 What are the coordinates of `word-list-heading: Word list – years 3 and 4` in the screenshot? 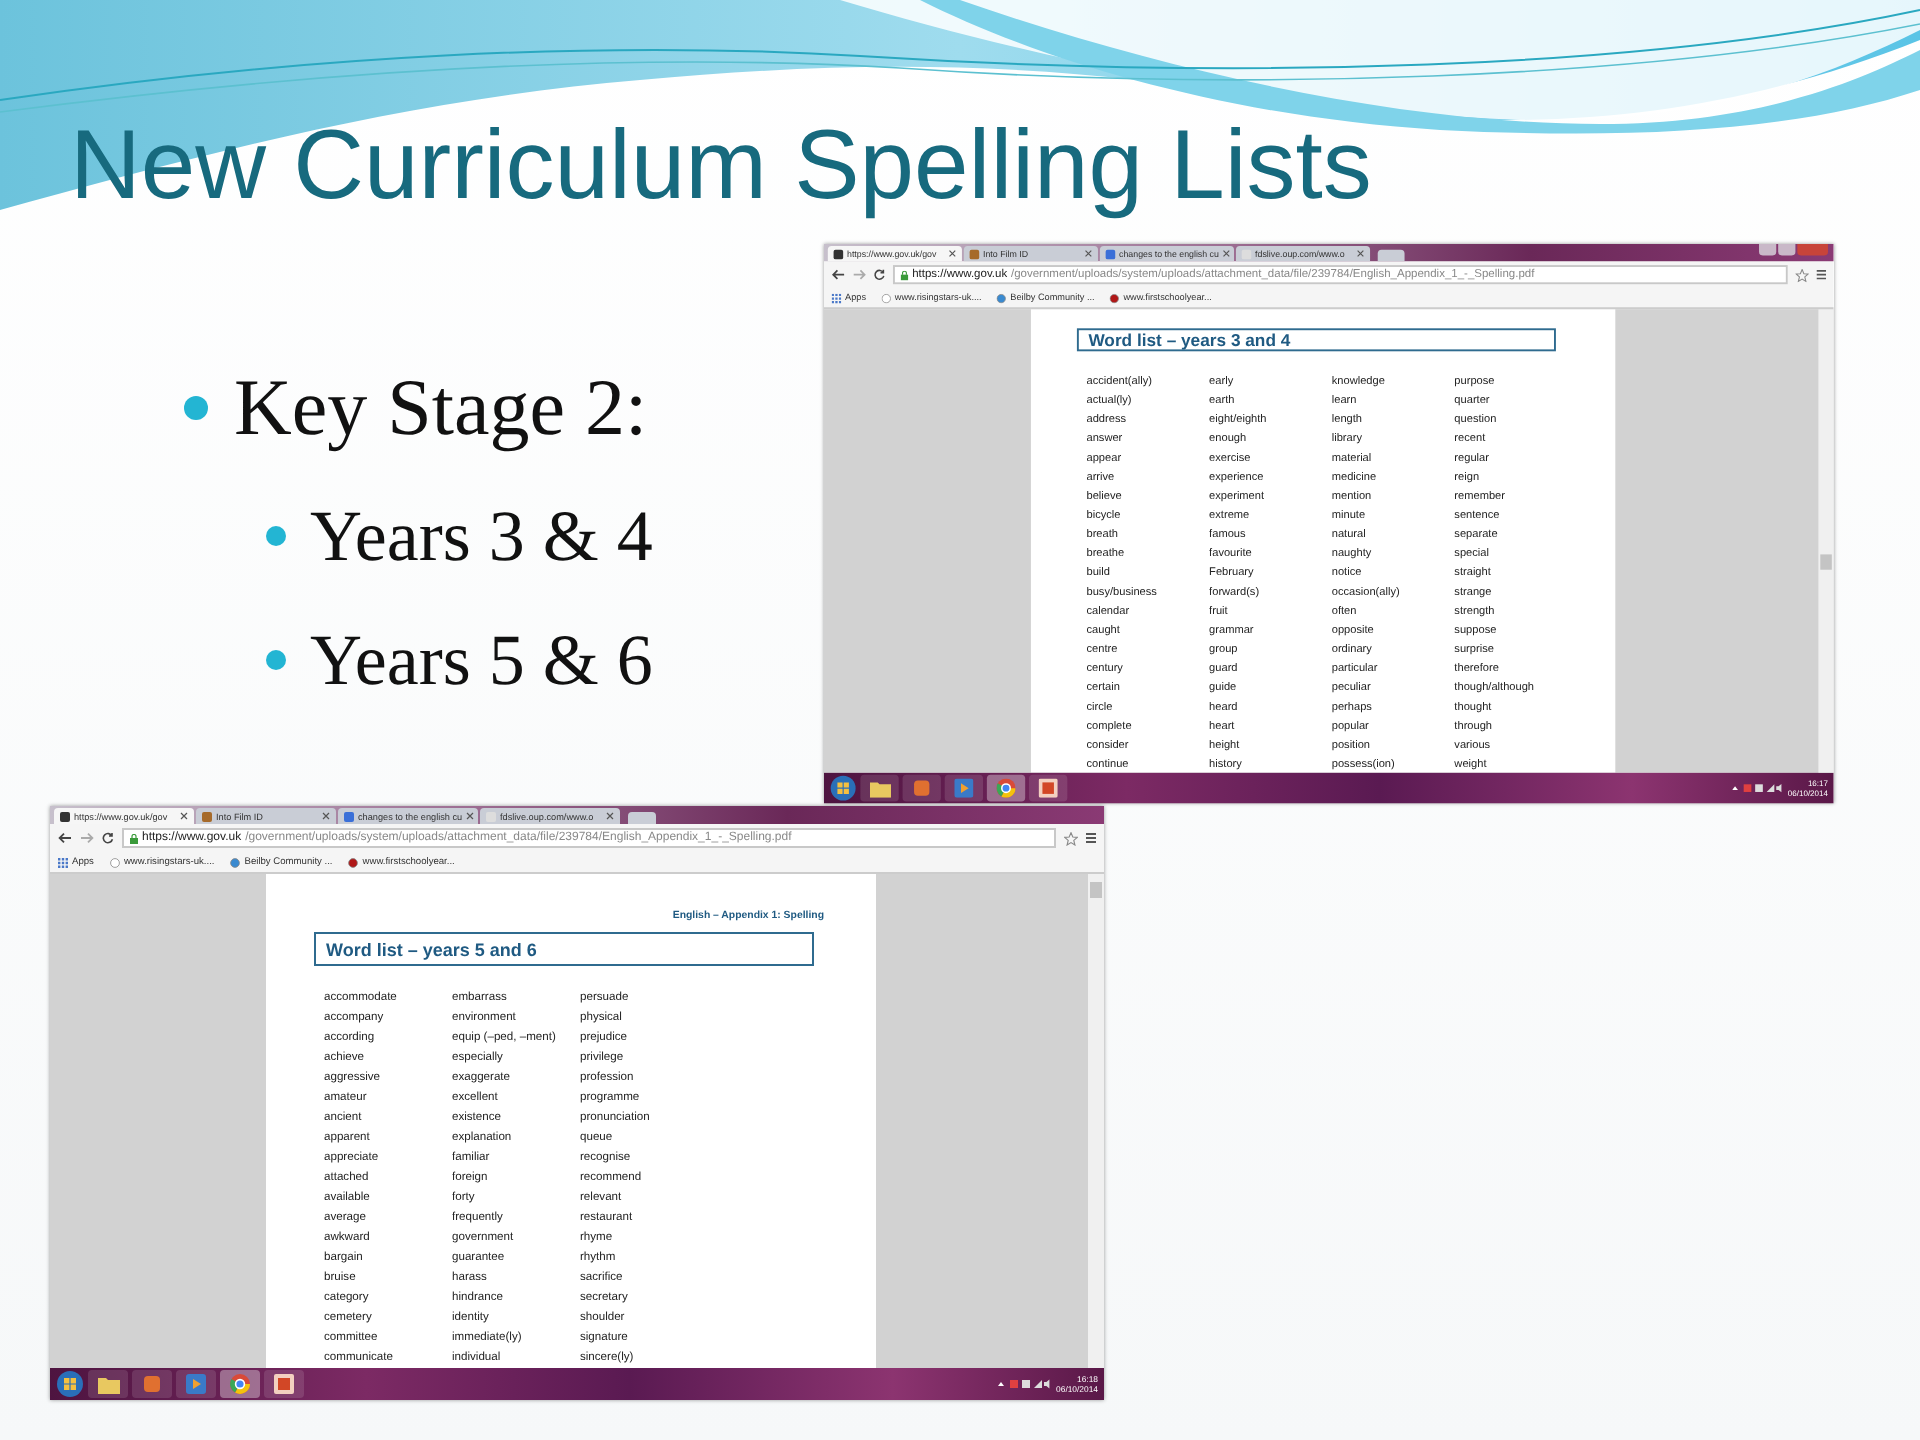 It's located at (1316, 340).